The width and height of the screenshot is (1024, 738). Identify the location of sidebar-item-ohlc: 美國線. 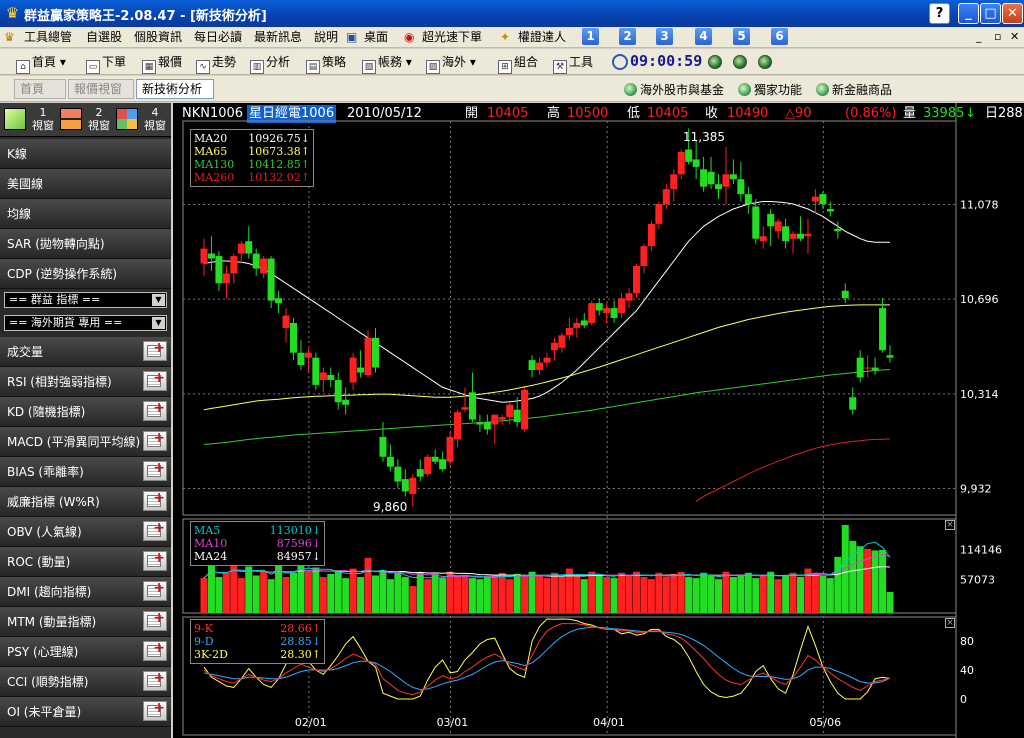
(85, 184).